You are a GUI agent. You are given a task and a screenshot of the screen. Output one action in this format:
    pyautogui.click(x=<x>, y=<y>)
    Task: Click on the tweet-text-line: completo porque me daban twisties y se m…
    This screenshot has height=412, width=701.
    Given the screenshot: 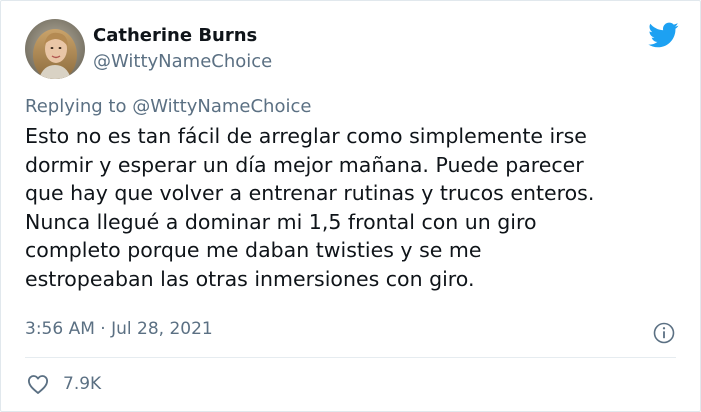 What is the action you would take?
    pyautogui.click(x=253, y=250)
    